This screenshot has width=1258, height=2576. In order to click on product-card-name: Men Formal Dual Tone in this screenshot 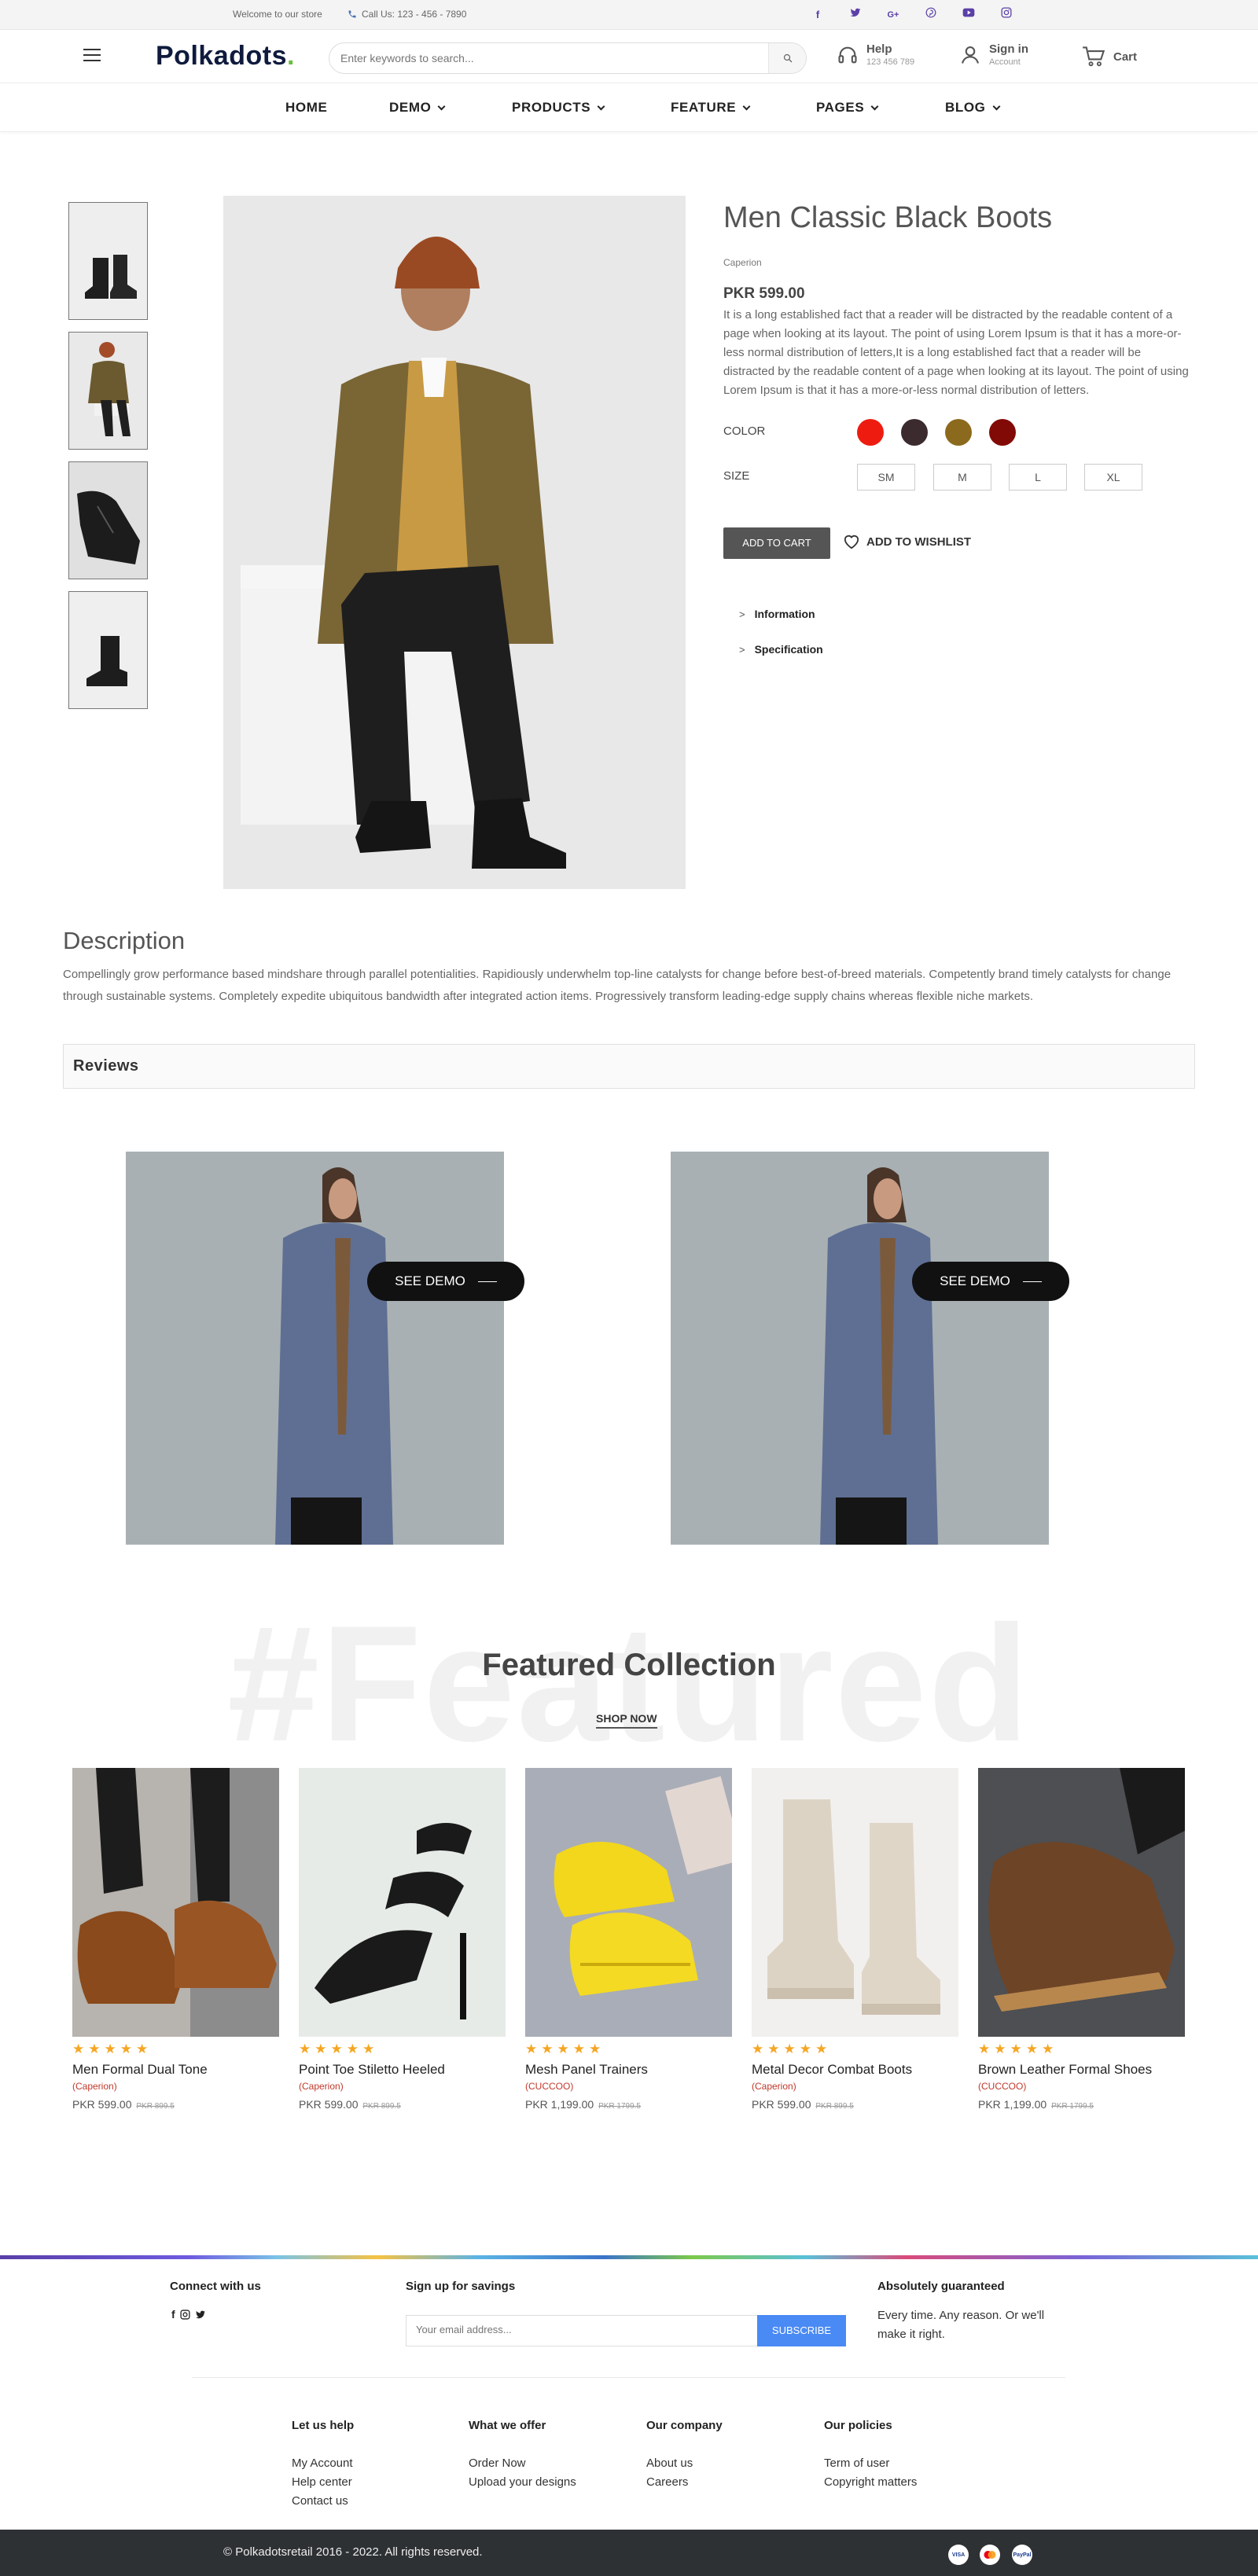, I will do `click(175, 2070)`.